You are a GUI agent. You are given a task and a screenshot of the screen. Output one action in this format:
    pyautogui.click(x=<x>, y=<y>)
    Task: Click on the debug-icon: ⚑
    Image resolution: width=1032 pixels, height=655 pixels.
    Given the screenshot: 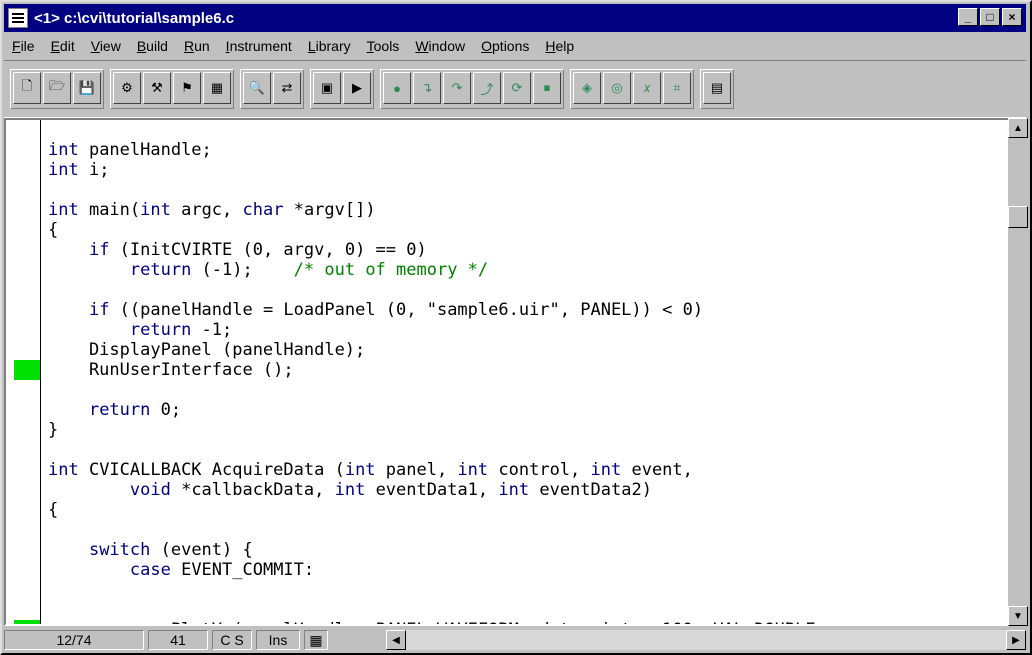 What is the action you would take?
    pyautogui.click(x=187, y=88)
    